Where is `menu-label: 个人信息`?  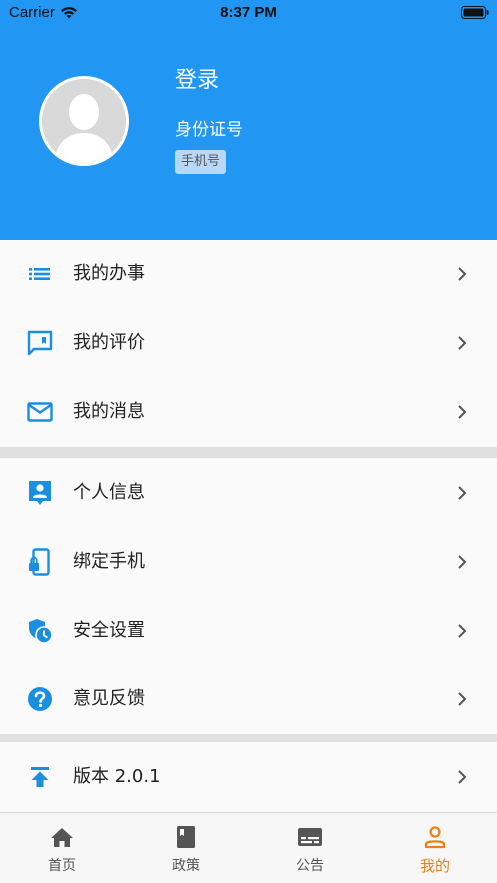
menu-label: 个人信息 is located at coordinates (109, 493).